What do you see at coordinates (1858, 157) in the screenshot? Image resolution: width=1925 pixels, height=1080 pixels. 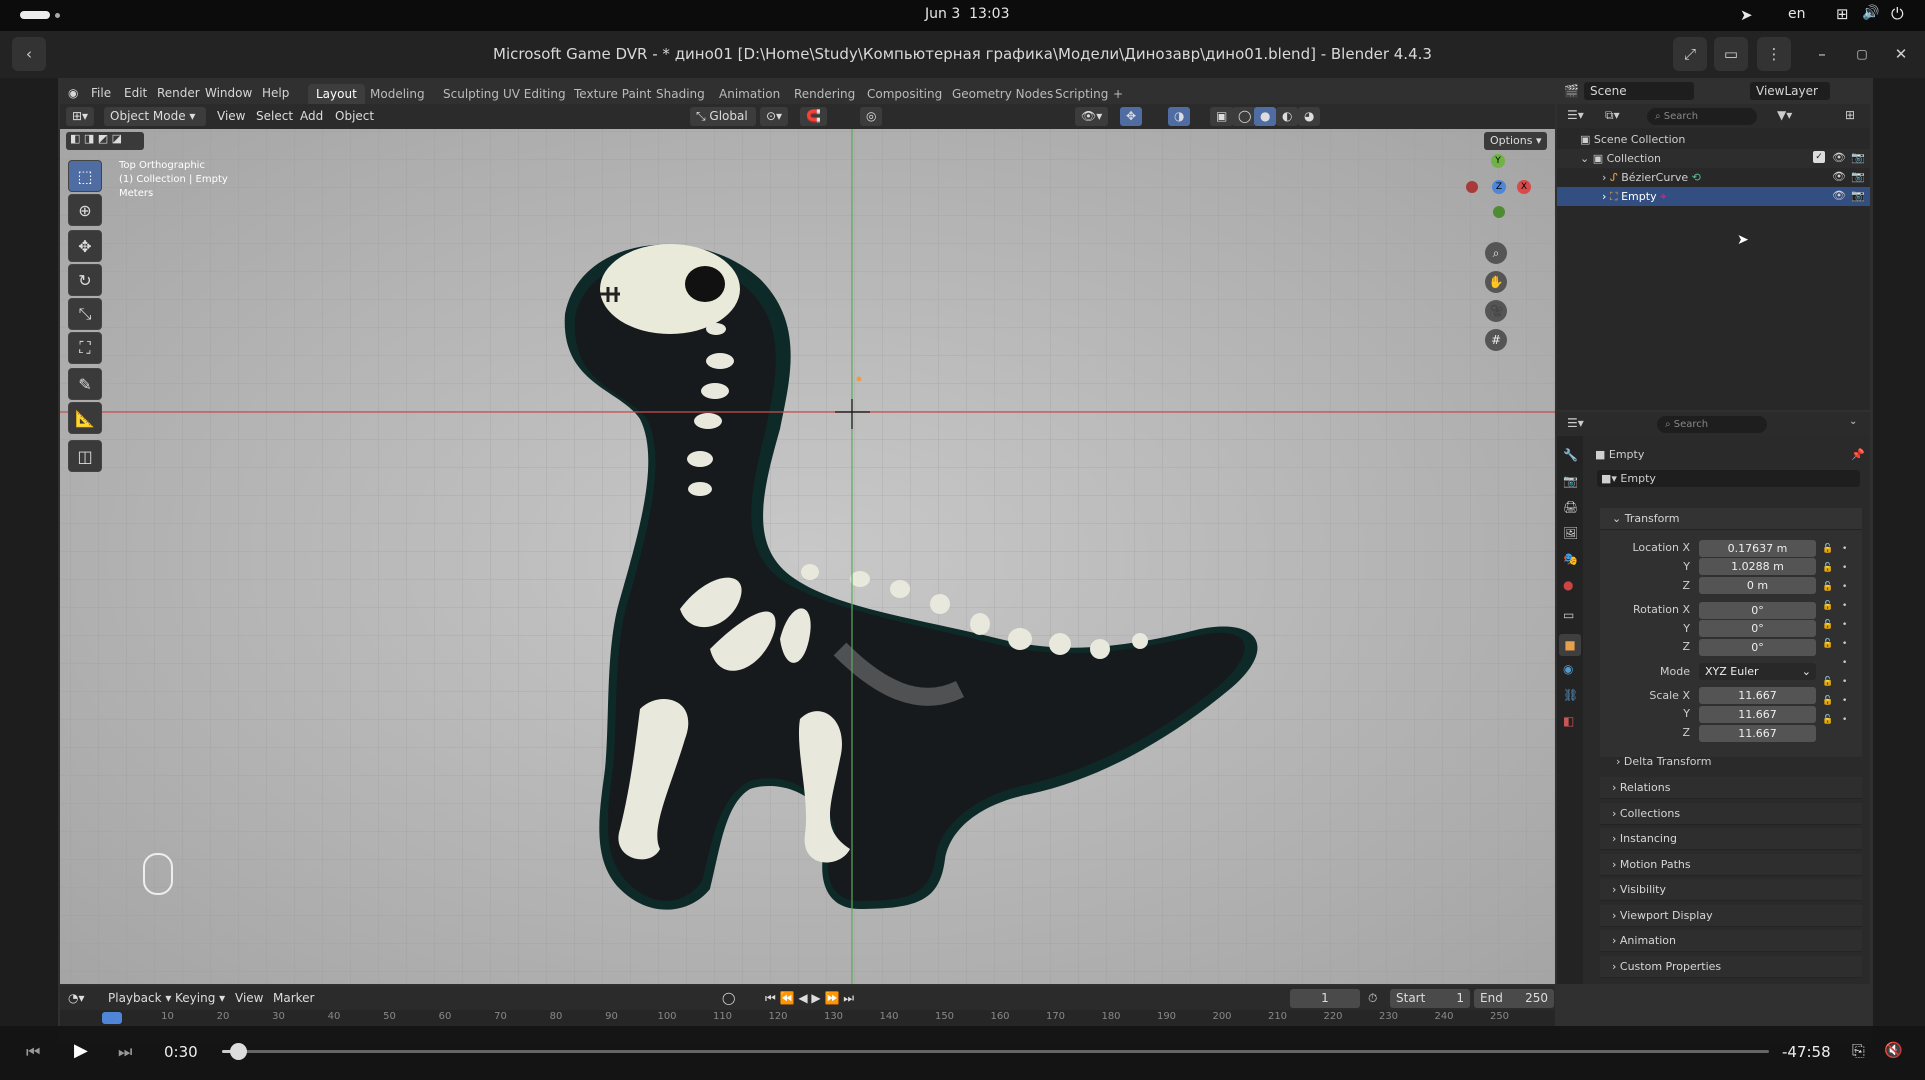 I see `collection-camera-icon: 📷` at bounding box center [1858, 157].